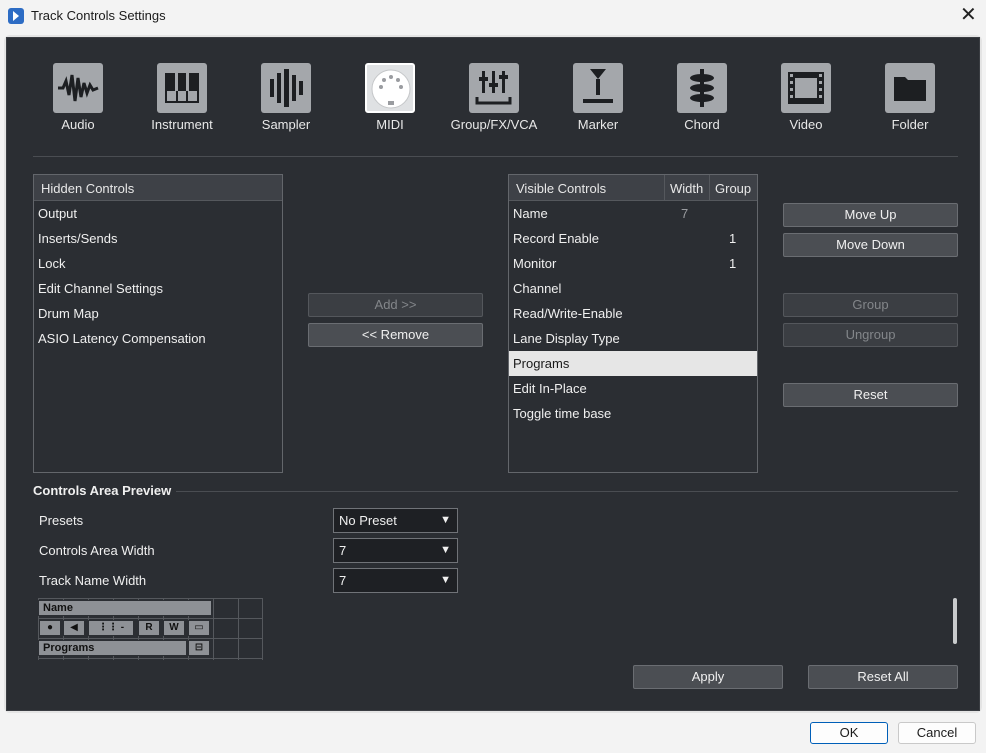 This screenshot has width=986, height=753. What do you see at coordinates (158, 338) in the screenshot?
I see `list-item: ASIO Latency Compensation` at bounding box center [158, 338].